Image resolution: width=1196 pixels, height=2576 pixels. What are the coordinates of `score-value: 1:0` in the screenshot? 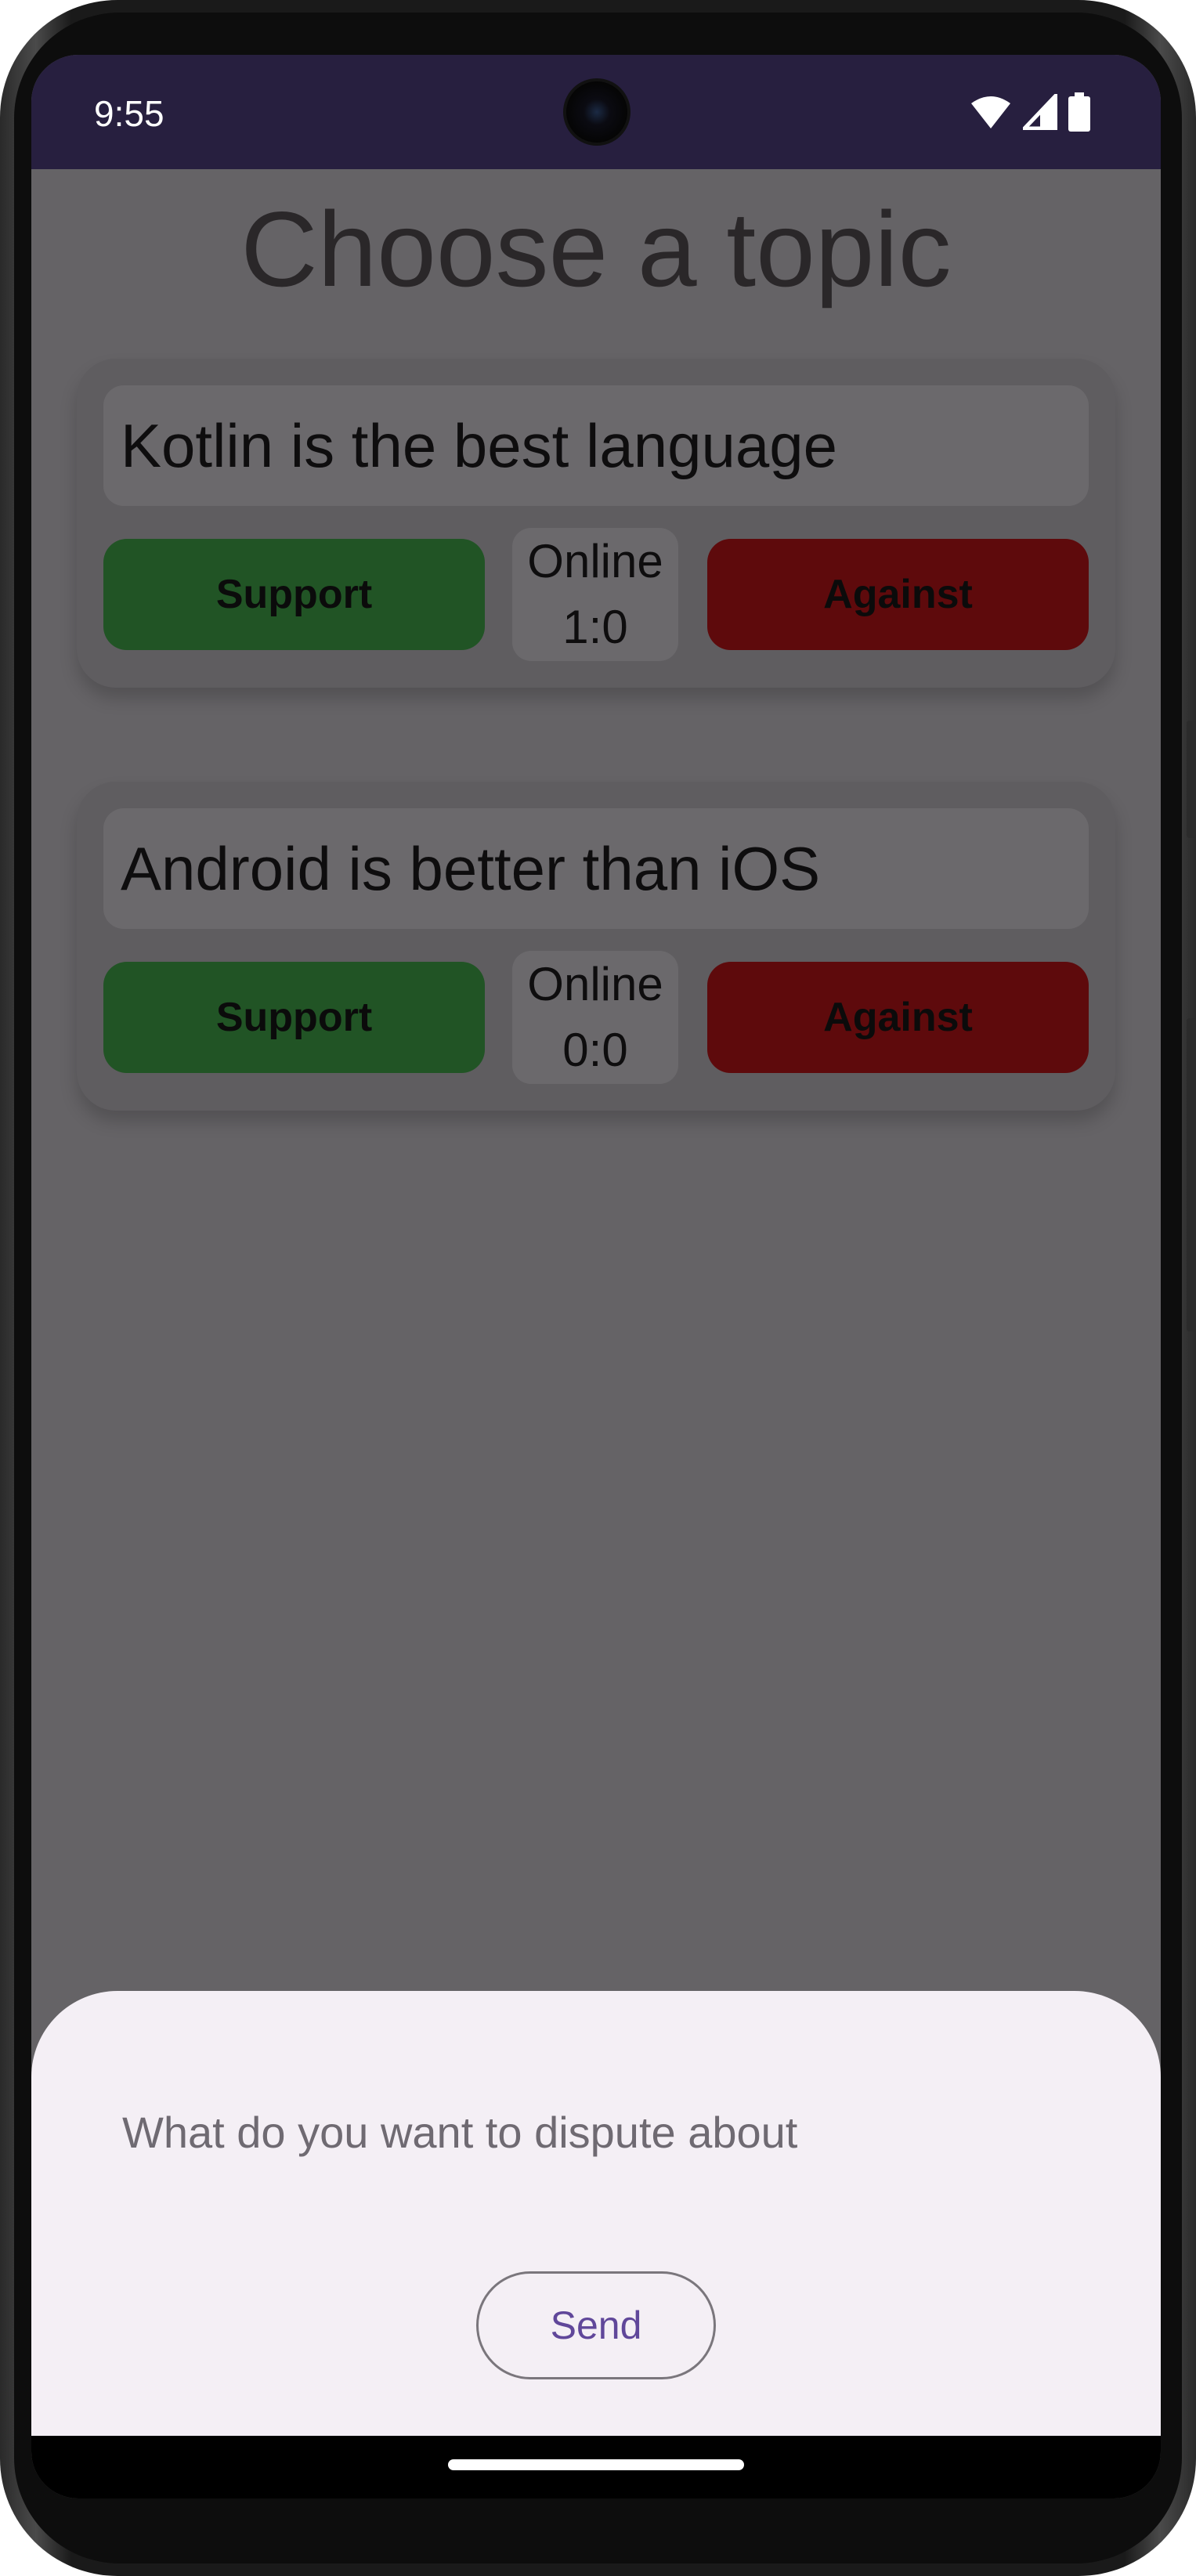 It's located at (595, 627).